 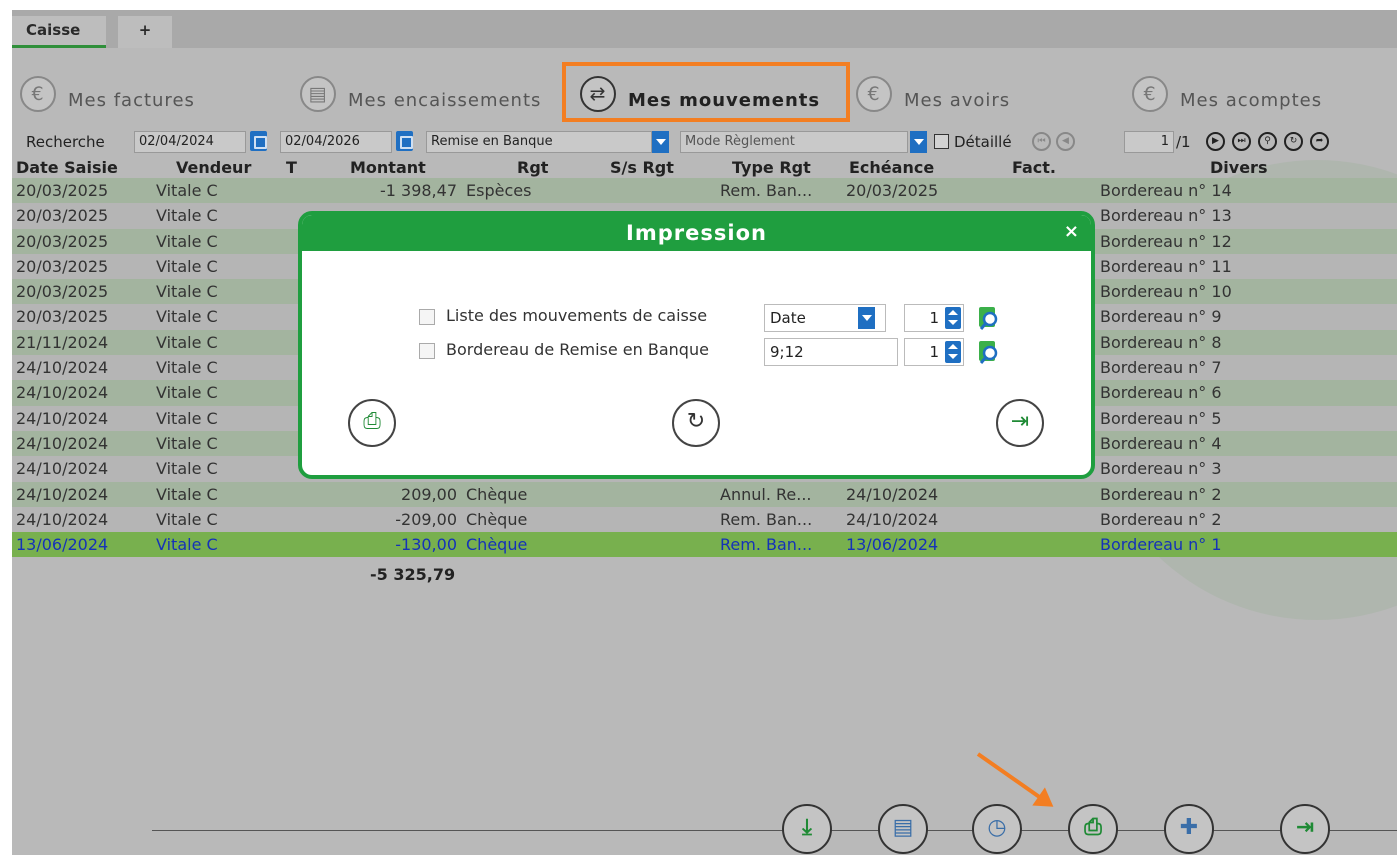 I want to click on option-bordereau-label: Bordereau de Remise en Banque, so click(x=577, y=349).